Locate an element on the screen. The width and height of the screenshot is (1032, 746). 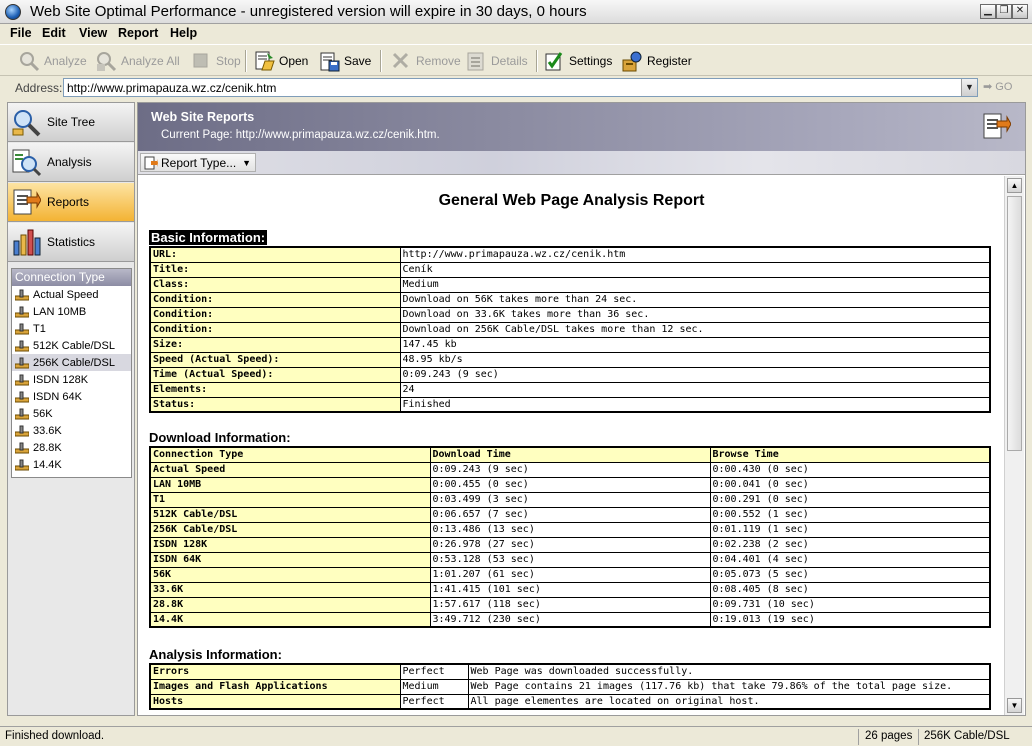
scroll-up-button: ▲ is located at coordinates (1014, 185).